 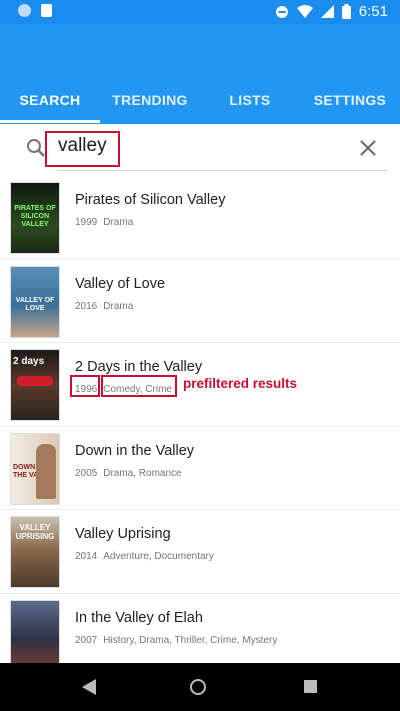 I want to click on movie-year: 2014, so click(x=86, y=556).